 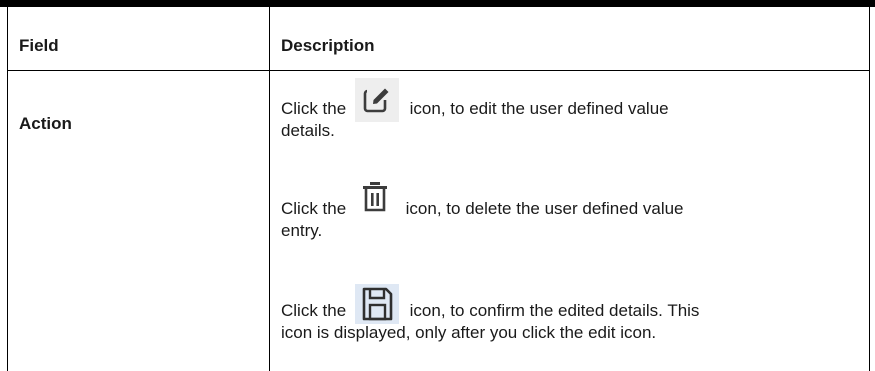 What do you see at coordinates (539, 108) in the screenshot?
I see `entry-suffix: icon, to edit the user defined value` at bounding box center [539, 108].